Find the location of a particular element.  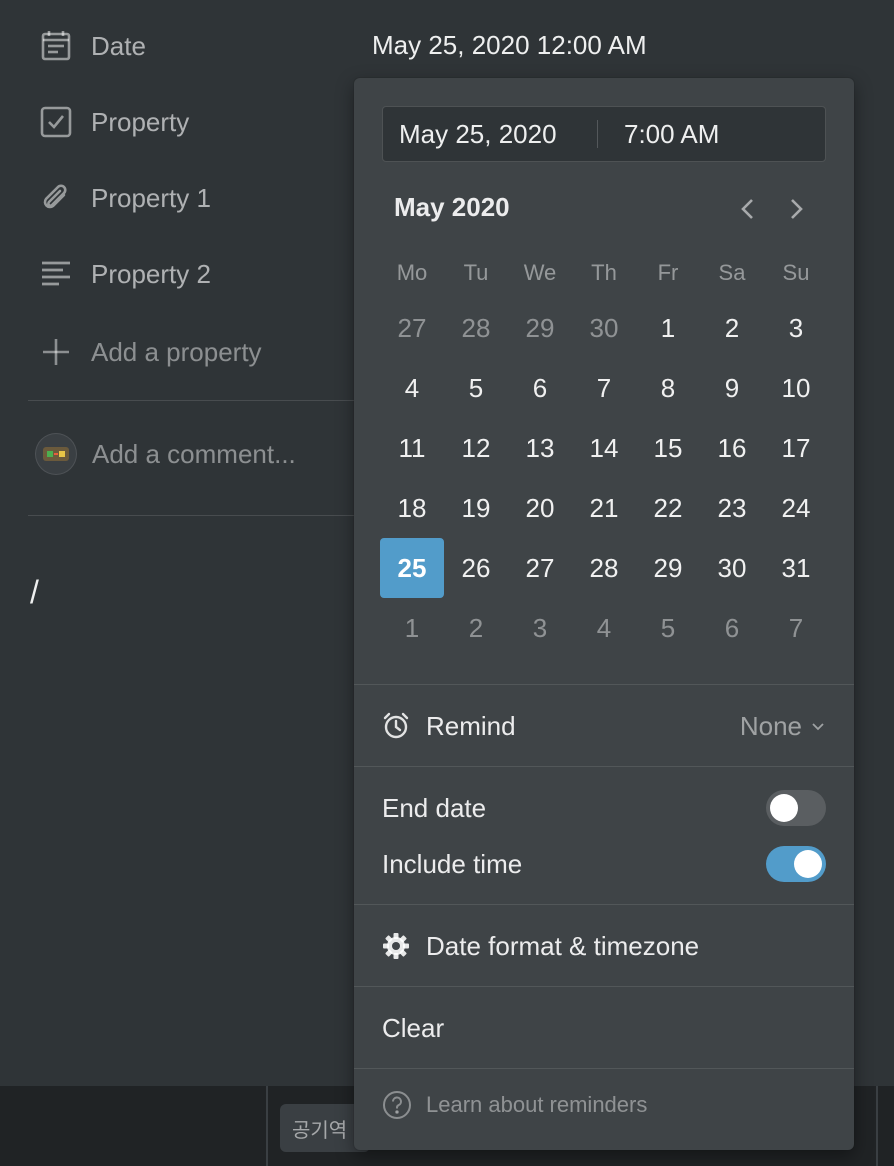

chevron-right-icon is located at coordinates (797, 209).